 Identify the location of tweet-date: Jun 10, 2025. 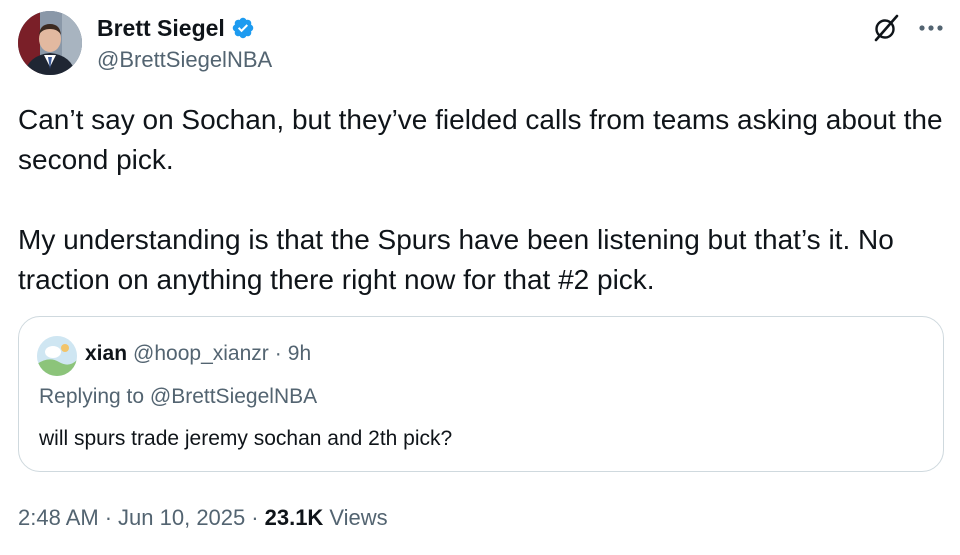
(181, 518).